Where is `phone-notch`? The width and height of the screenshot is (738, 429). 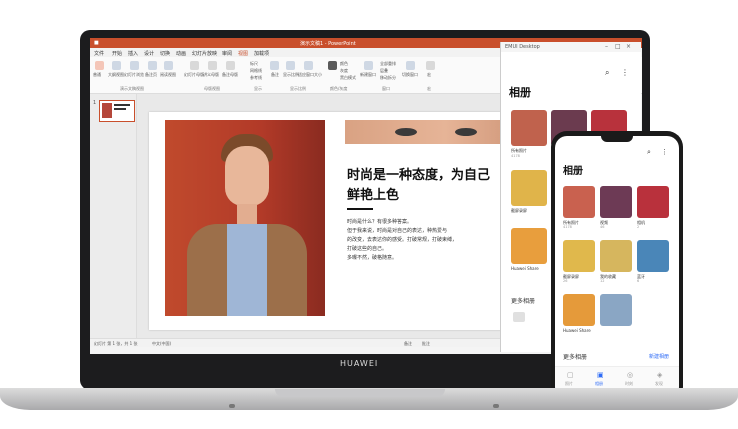 phone-notch is located at coordinates (617, 139).